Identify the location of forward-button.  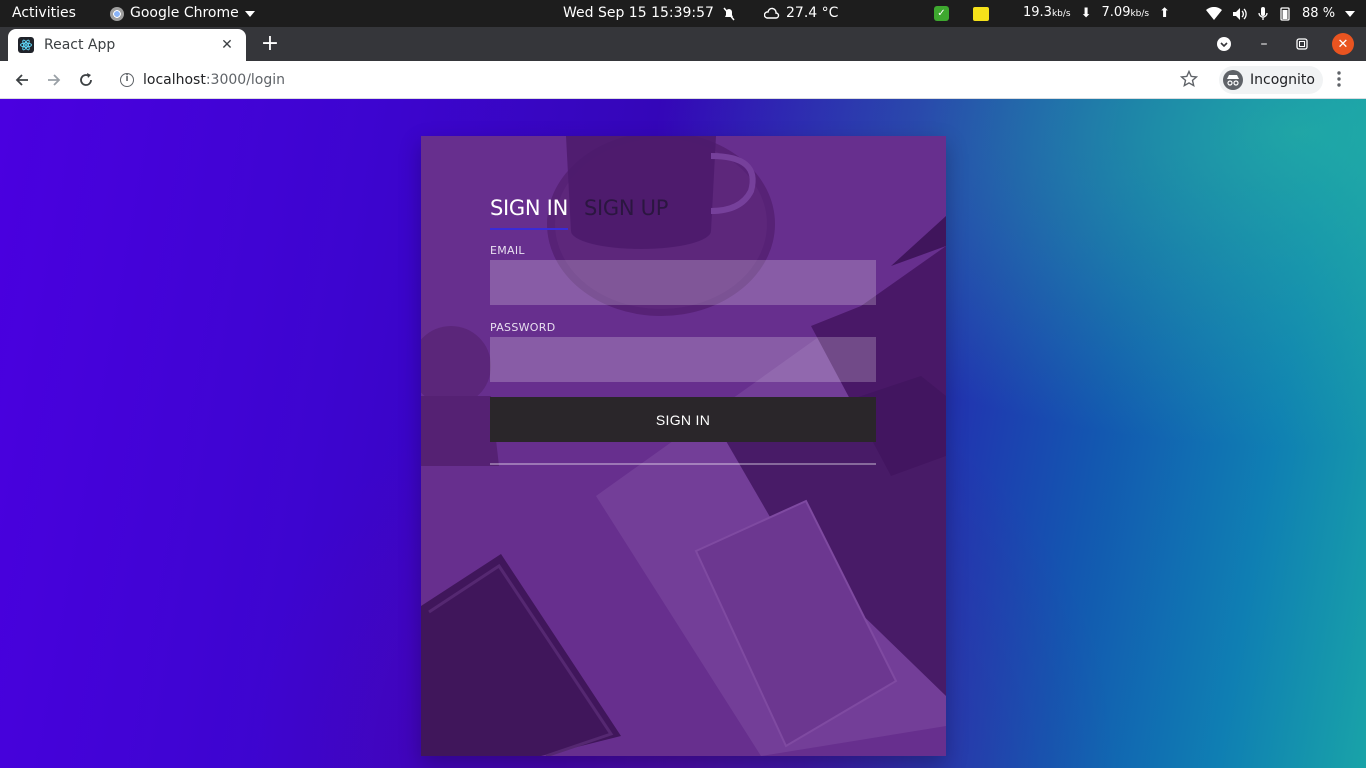
(54, 80).